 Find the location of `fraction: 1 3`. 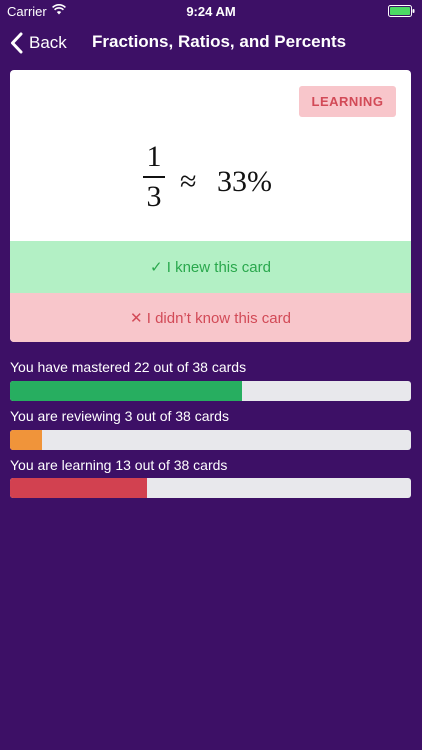

fraction: 1 3 is located at coordinates (154, 177).